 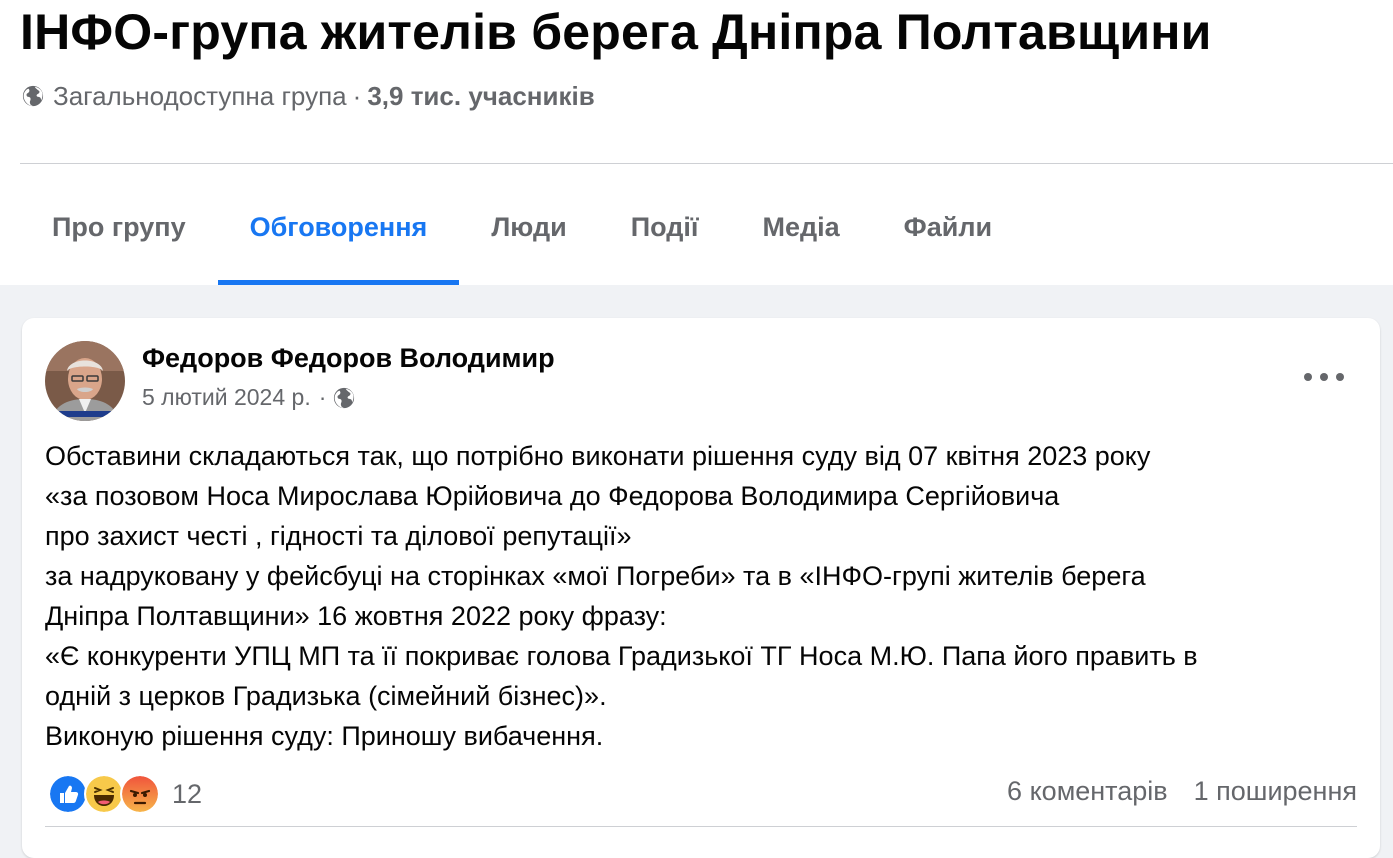 What do you see at coordinates (187, 793) in the screenshot?
I see `reaction-count: 12` at bounding box center [187, 793].